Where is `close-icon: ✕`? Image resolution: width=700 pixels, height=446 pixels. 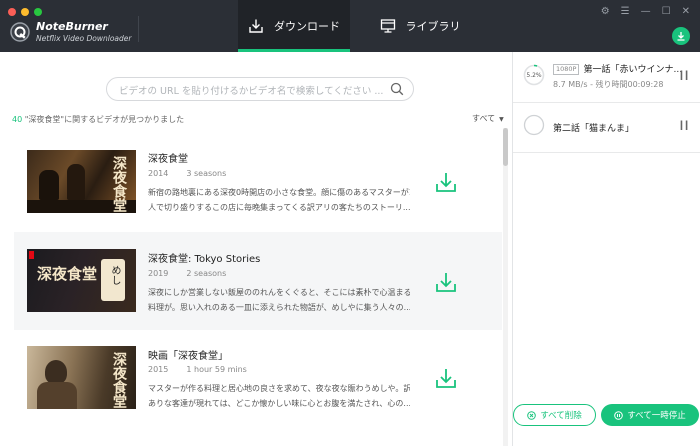
close-icon: ✕ is located at coordinates (686, 12).